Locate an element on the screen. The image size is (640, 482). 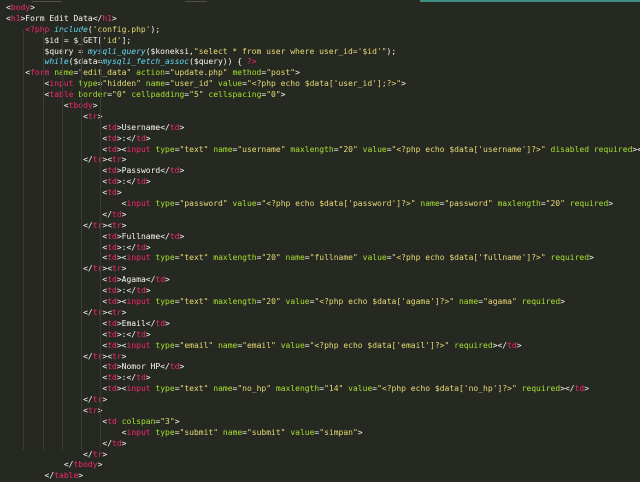
code-token: "hidden" is located at coordinates (121, 84).